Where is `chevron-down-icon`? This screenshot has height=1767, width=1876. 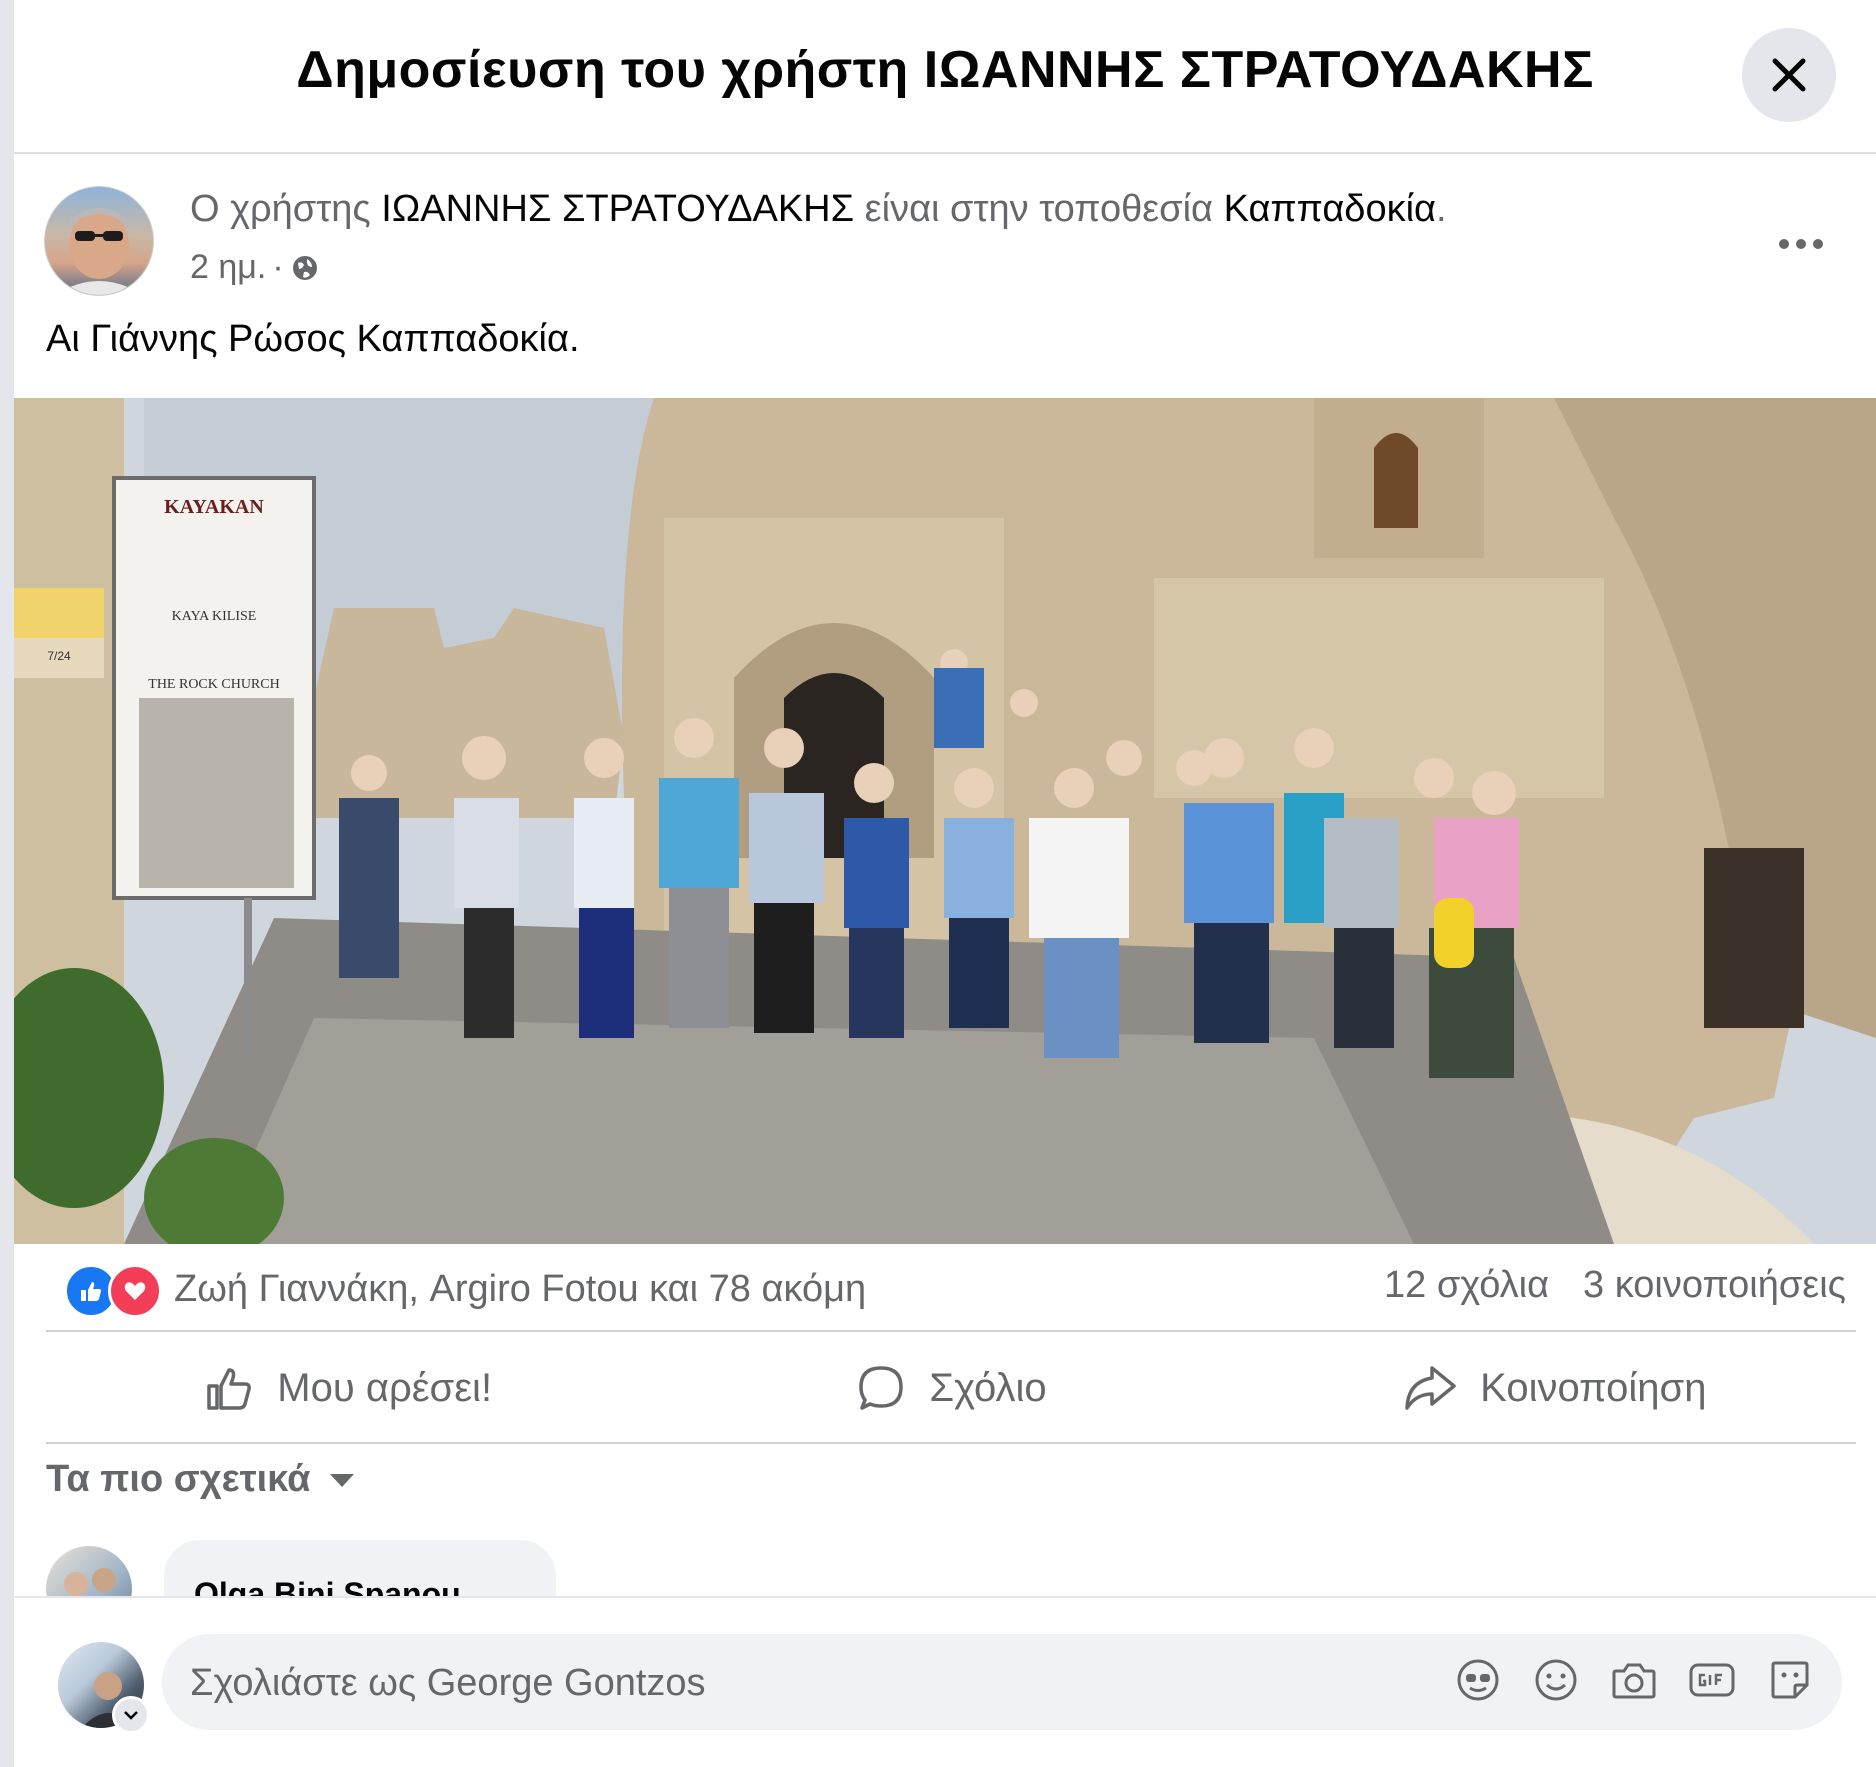 chevron-down-icon is located at coordinates (131, 1715).